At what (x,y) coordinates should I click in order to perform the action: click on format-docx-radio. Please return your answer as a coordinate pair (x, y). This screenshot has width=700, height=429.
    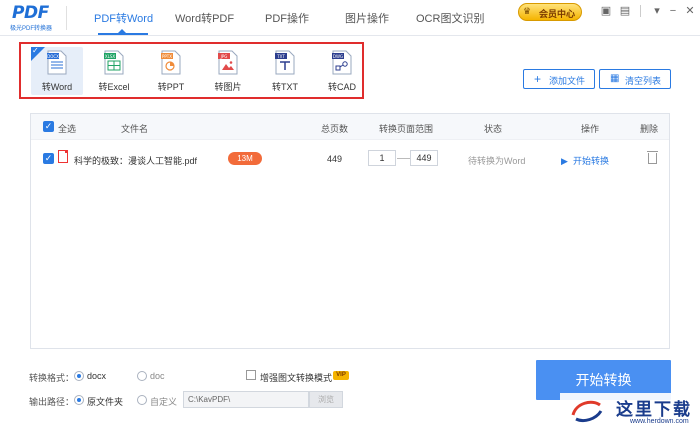
    Looking at the image, I should click on (79, 376).